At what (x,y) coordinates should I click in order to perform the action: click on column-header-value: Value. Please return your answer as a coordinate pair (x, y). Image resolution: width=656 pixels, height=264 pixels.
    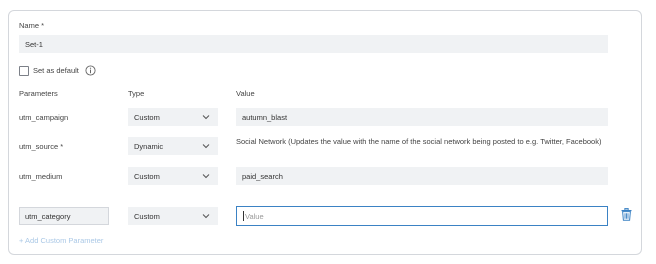
    Looking at the image, I should click on (245, 93).